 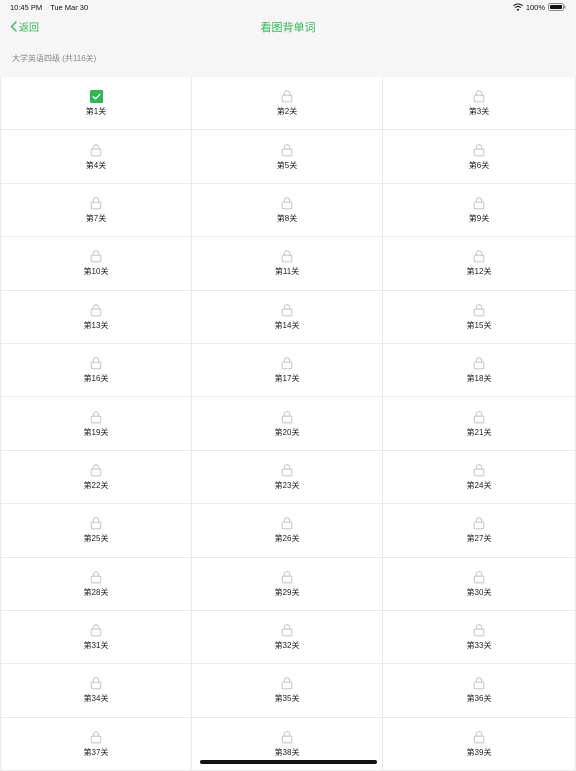 I want to click on level-label: 第5关, so click(x=287, y=165).